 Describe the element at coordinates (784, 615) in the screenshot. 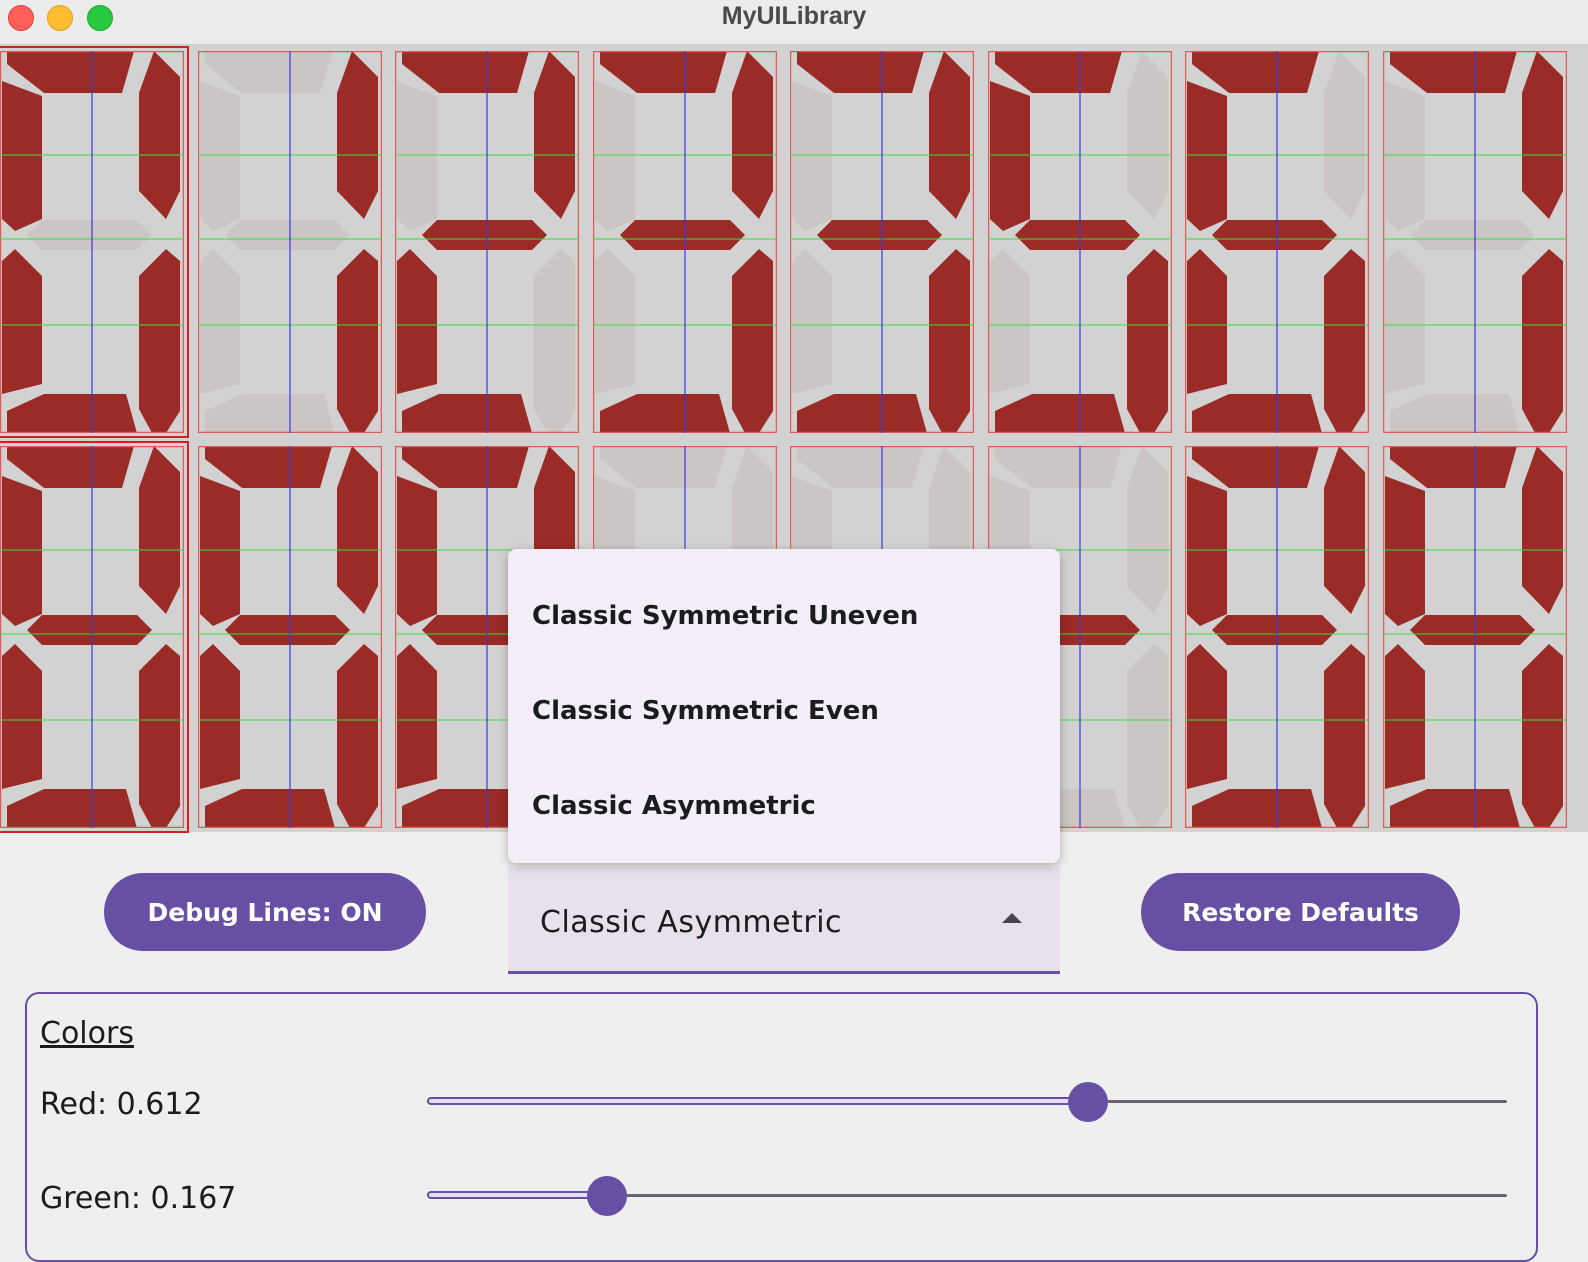

I see `menu-item-classic-symmetric-uneven: Classic Symmetric Uneven` at that location.